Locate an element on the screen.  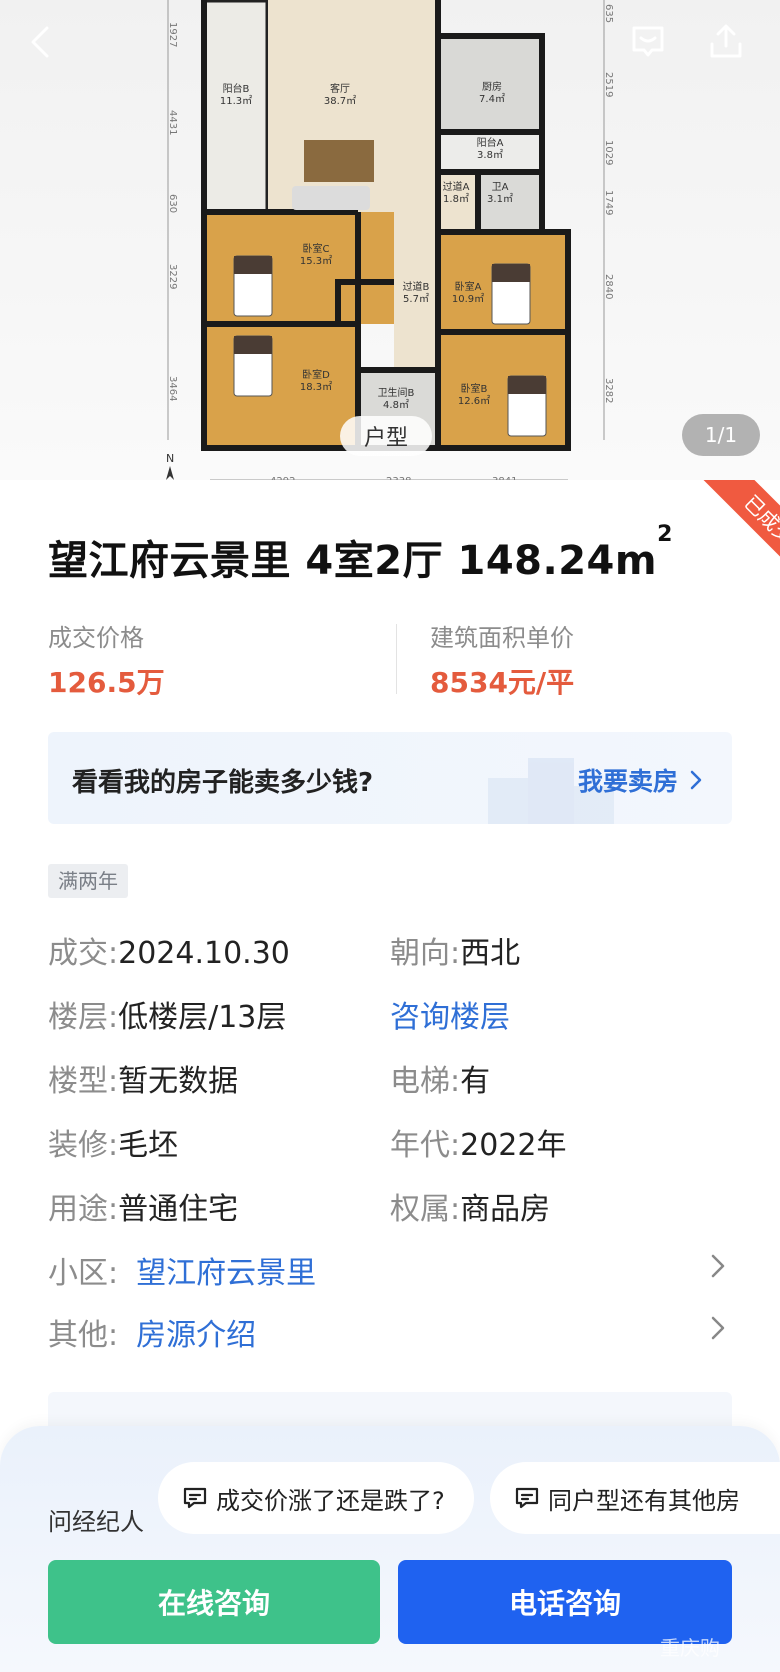
dim-right: 2840 is located at coordinates (608, 286).